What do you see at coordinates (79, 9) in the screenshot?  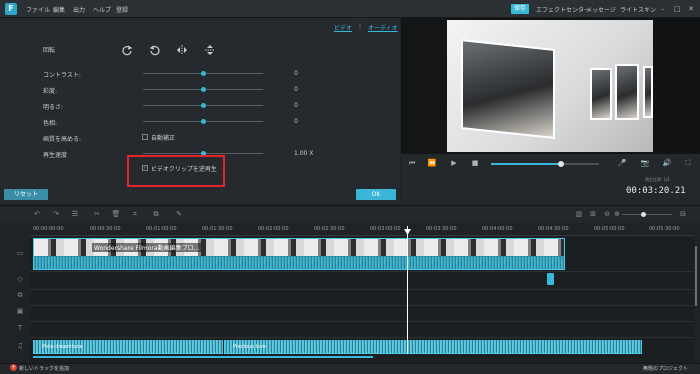 I see `menu-export: 出力` at bounding box center [79, 9].